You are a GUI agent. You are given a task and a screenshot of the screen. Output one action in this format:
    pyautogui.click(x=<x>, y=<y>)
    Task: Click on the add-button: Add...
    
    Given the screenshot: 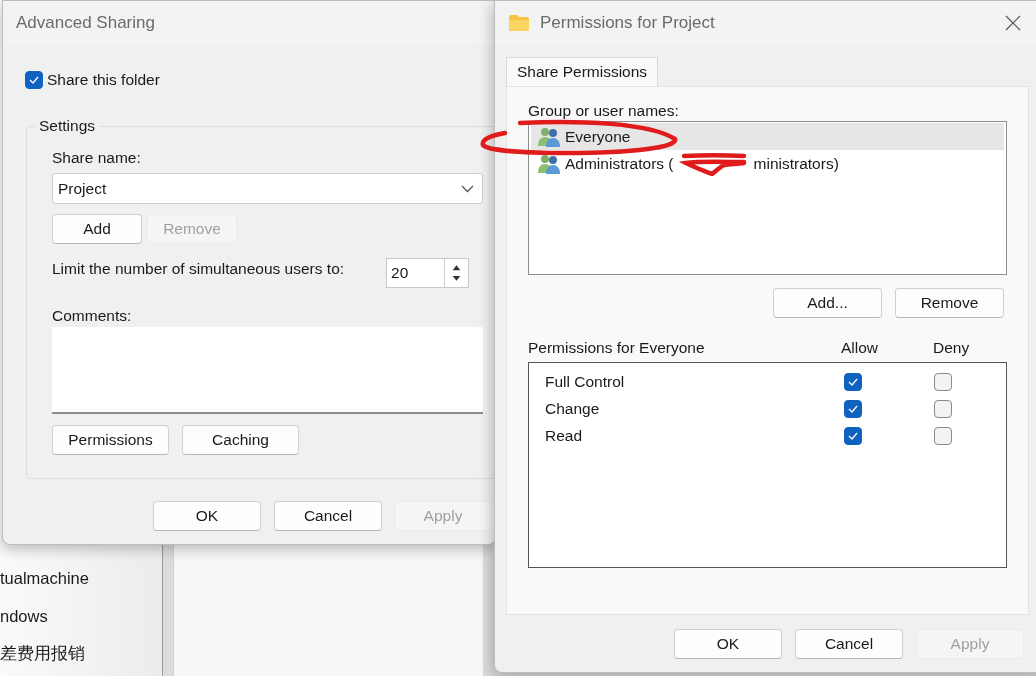 What is the action you would take?
    pyautogui.click(x=827, y=303)
    